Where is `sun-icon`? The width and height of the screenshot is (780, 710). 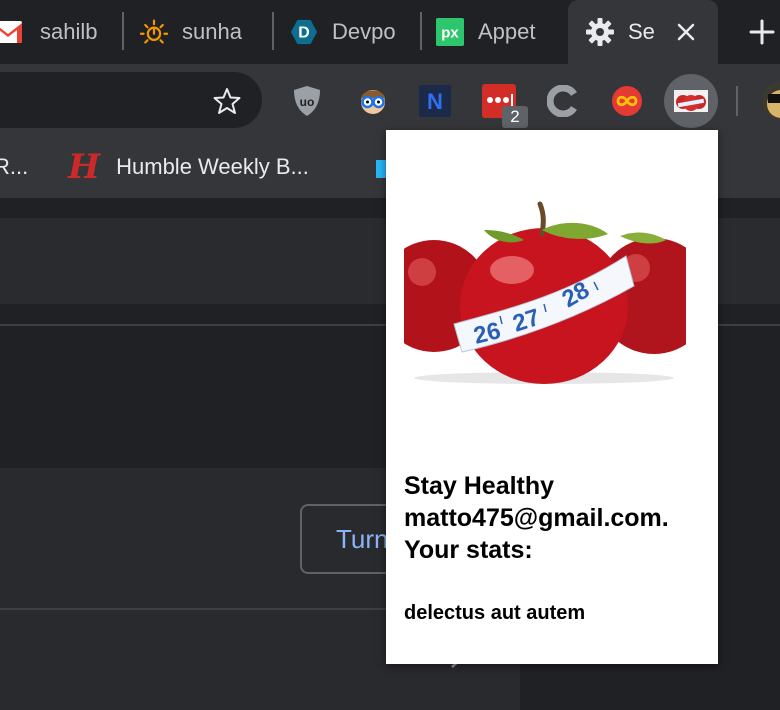
sun-icon is located at coordinates (154, 32).